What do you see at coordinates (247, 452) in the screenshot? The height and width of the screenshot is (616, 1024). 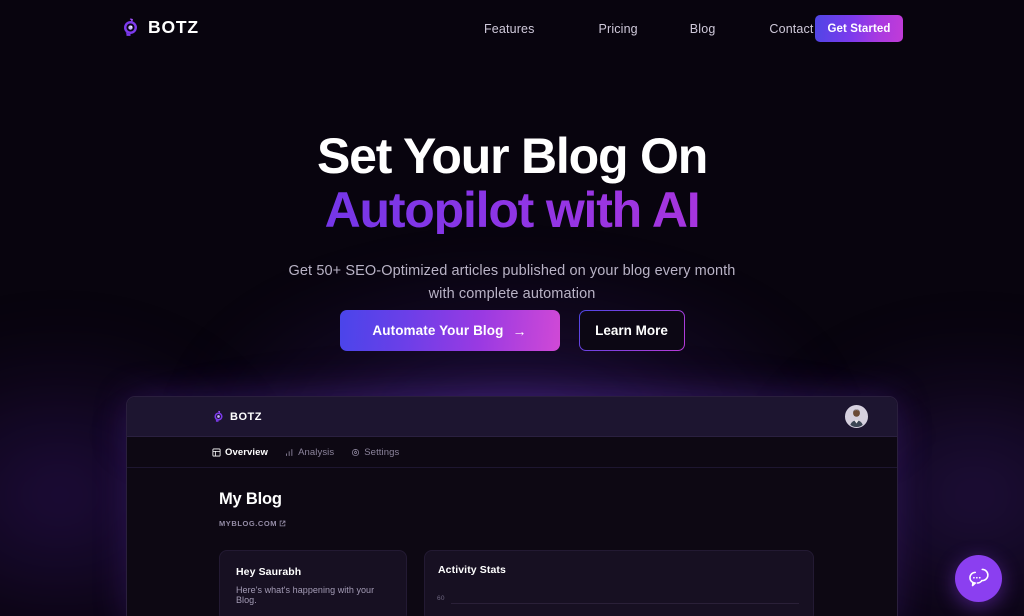 I see `tab-overview-label: Overview` at bounding box center [247, 452].